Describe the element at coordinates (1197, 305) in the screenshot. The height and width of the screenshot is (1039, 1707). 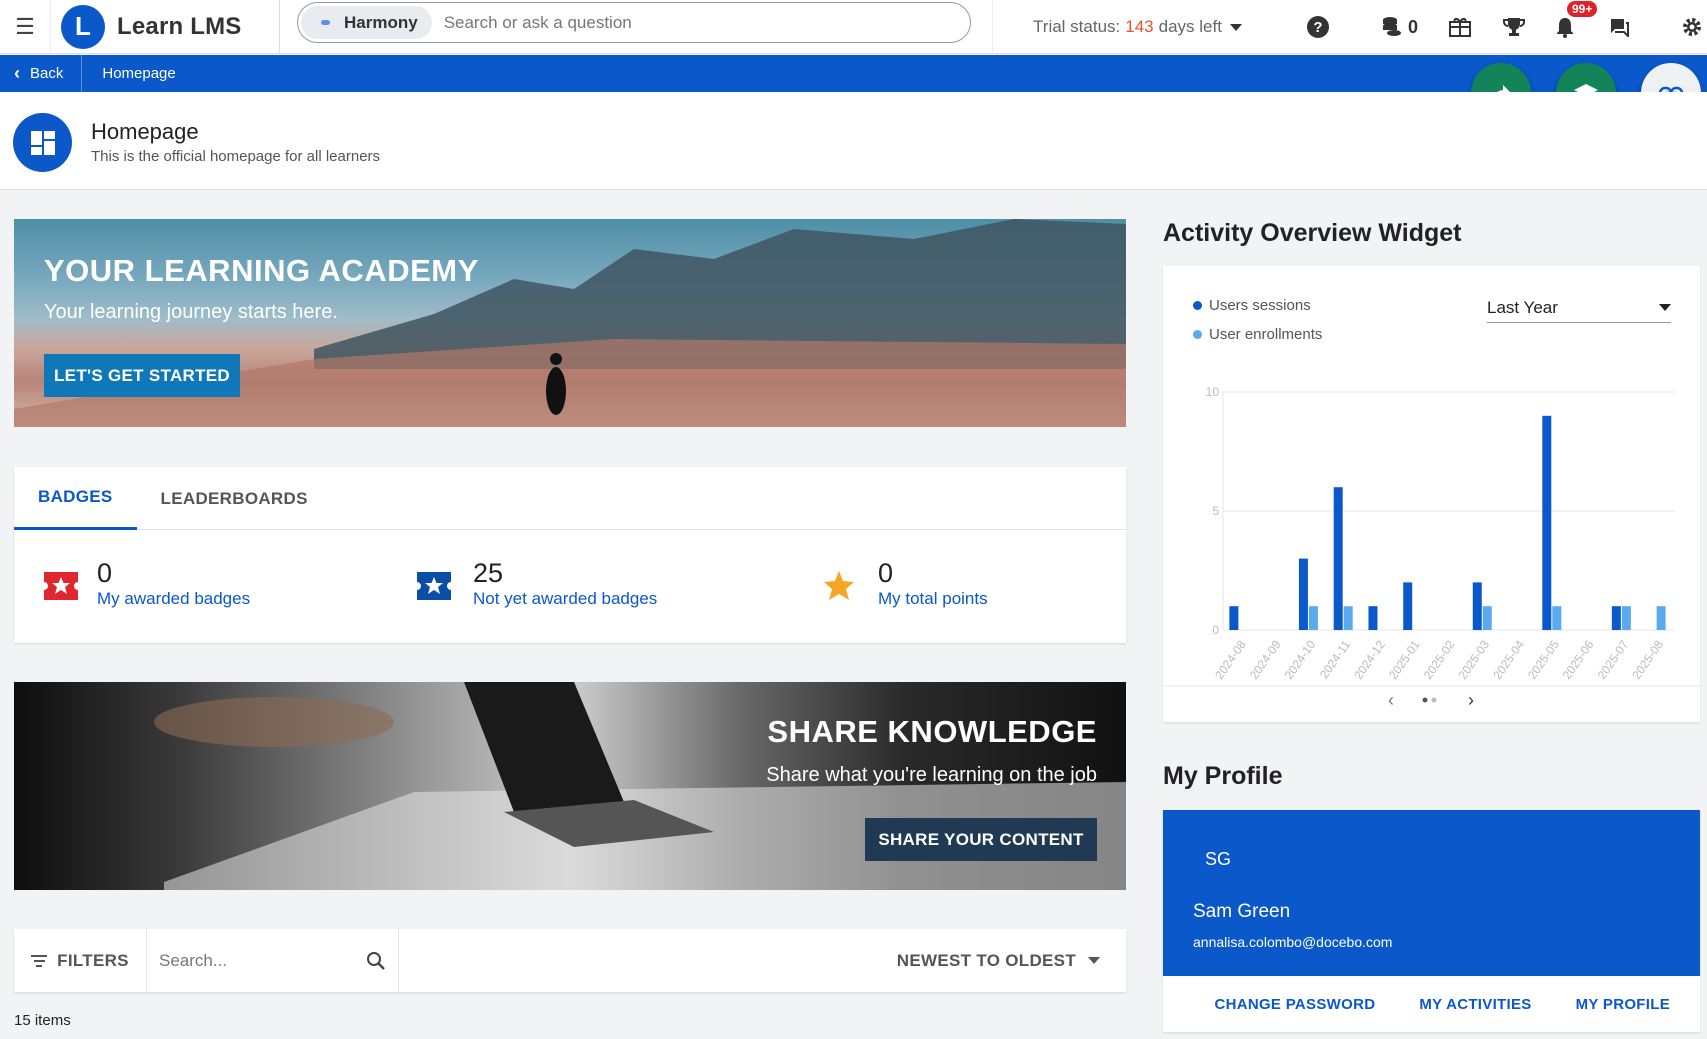
I see `legend-sessions-dot` at that location.